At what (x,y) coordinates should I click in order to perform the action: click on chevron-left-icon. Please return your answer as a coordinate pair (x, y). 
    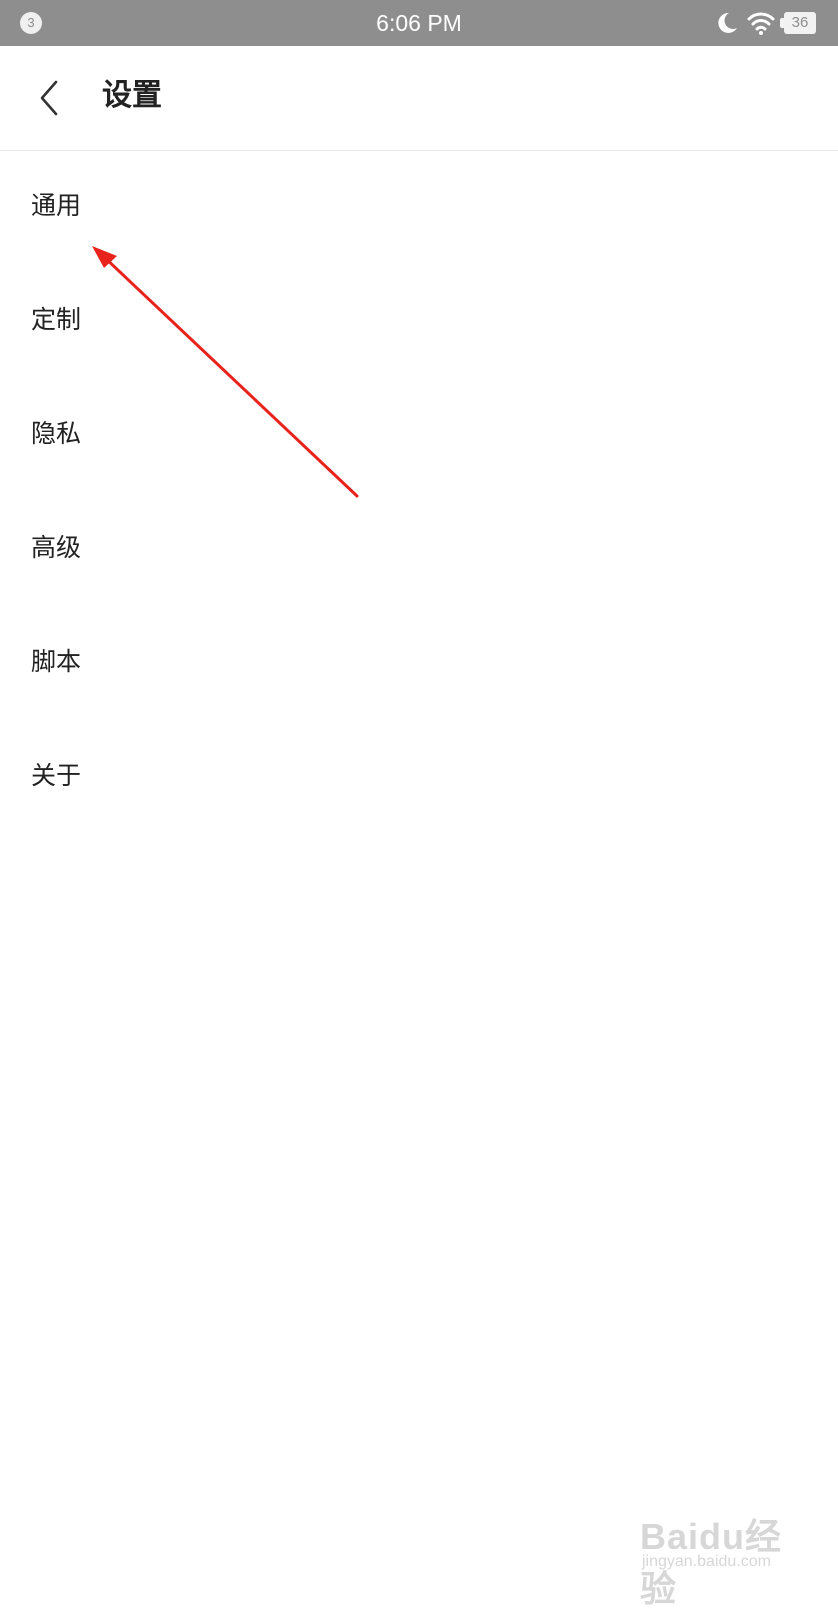
    Looking at the image, I should click on (49, 98).